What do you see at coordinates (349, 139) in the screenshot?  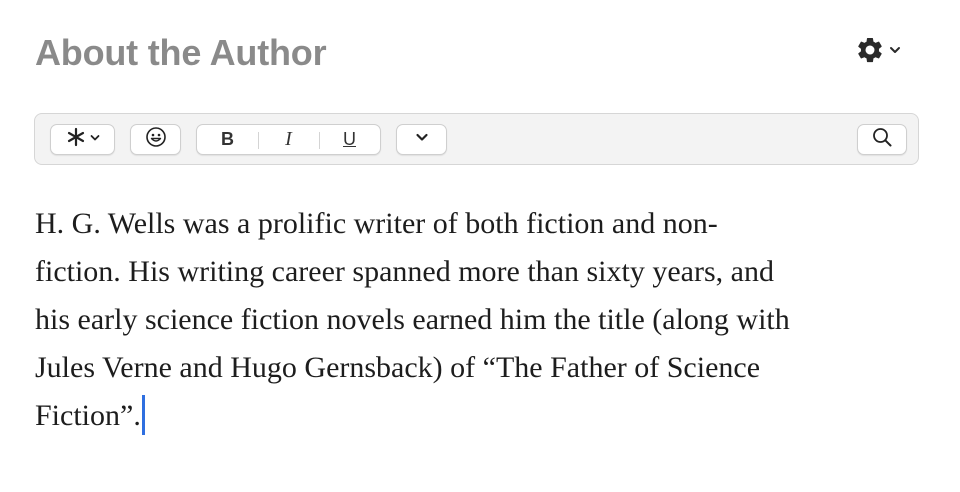 I see `underline-button: U` at bounding box center [349, 139].